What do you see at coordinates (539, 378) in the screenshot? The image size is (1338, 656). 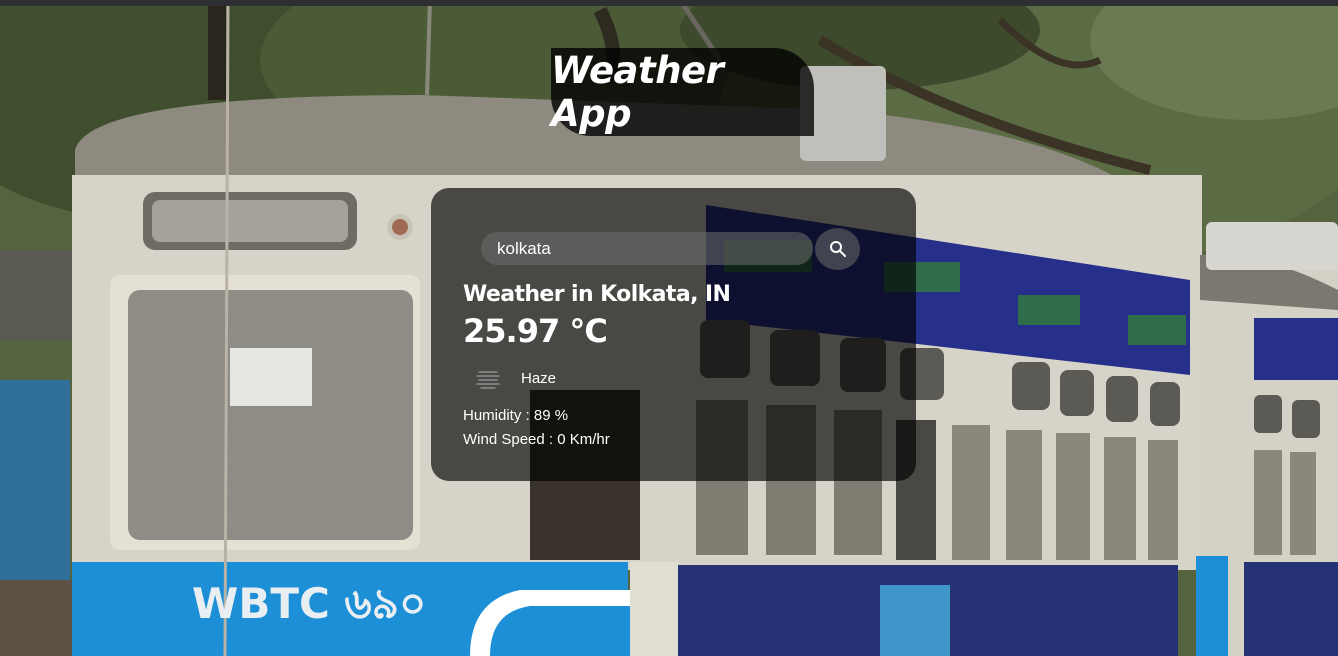 I see `condition-label: Haze` at bounding box center [539, 378].